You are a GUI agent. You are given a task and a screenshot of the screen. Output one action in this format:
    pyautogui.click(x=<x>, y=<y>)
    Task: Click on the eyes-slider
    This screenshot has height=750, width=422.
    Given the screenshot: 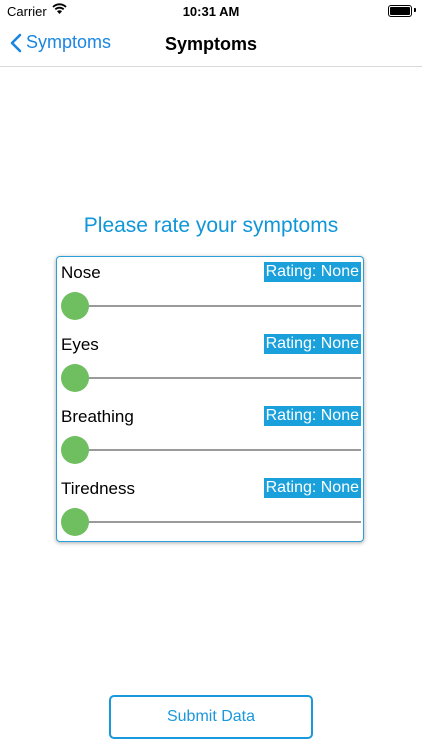 What is the action you would take?
    pyautogui.click(x=211, y=378)
    